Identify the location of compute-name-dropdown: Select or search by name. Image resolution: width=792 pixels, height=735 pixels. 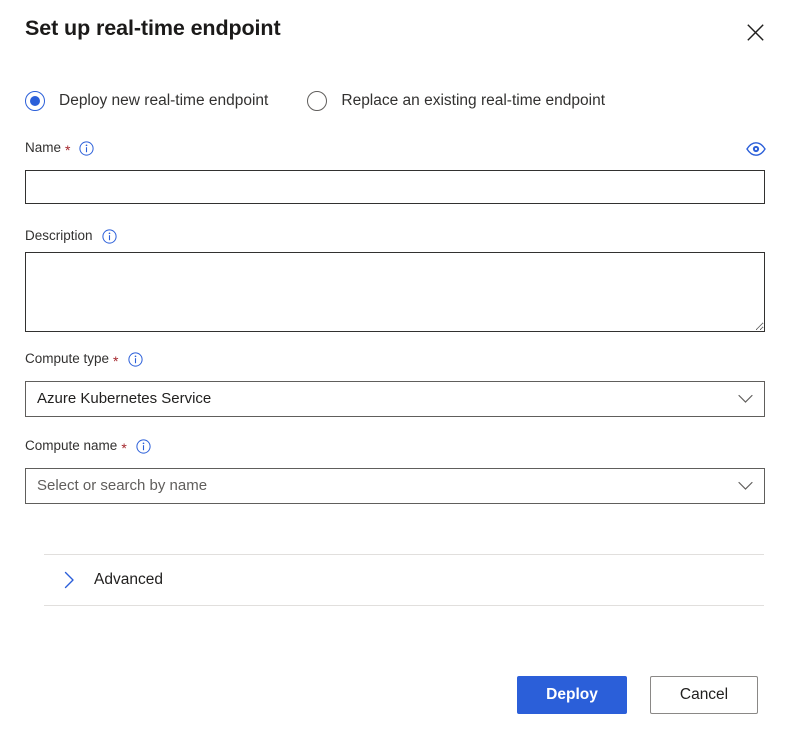
(395, 486).